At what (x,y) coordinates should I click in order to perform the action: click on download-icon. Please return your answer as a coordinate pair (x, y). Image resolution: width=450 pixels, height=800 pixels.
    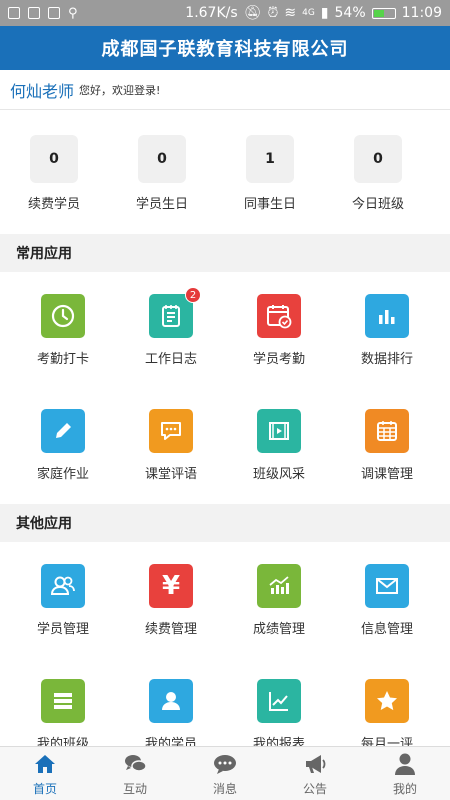
    Looking at the image, I should click on (54, 13).